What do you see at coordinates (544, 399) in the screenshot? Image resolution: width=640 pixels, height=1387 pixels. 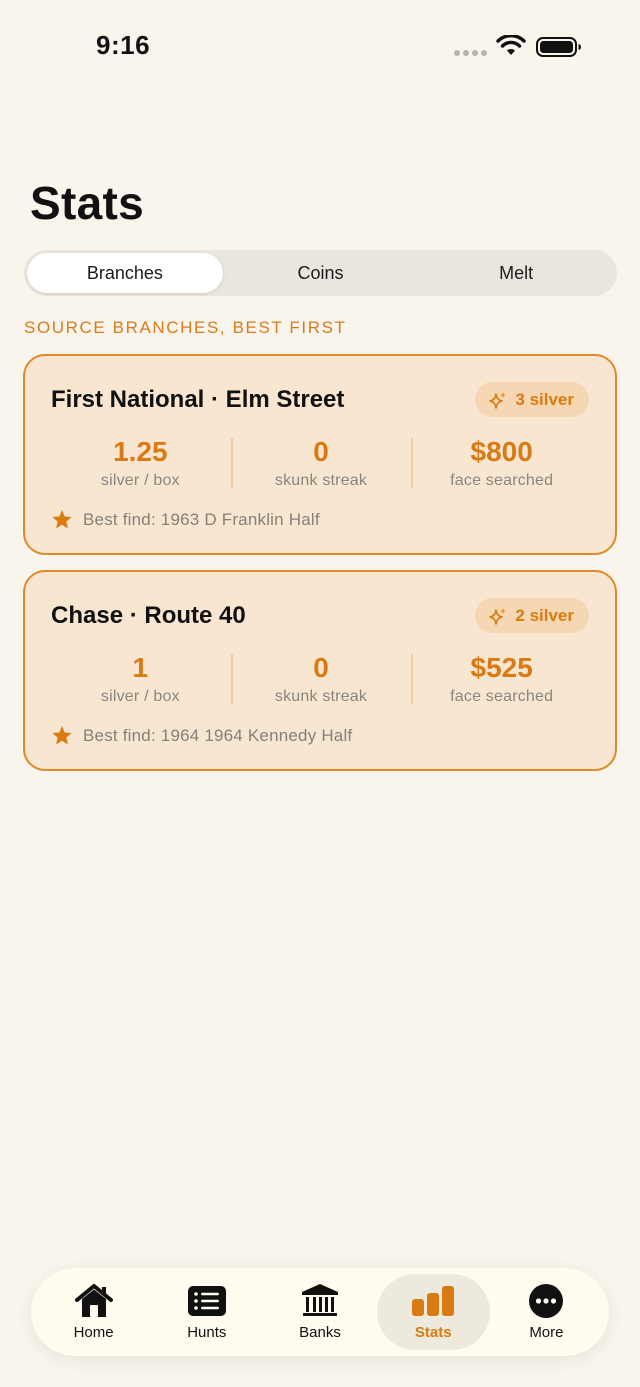 I see `silver-badge-label: 3 silver` at bounding box center [544, 399].